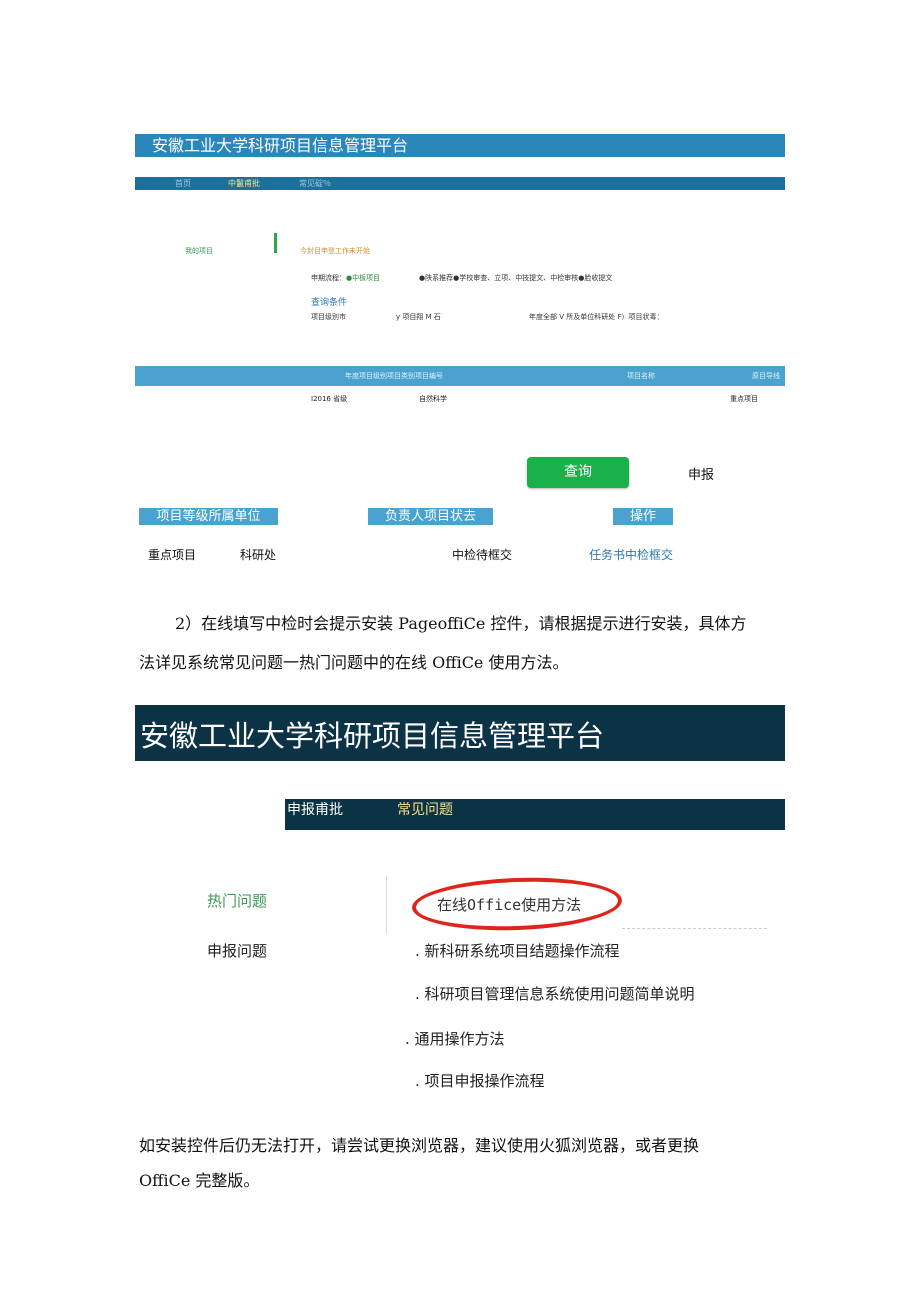 The image size is (920, 1301). Describe the element at coordinates (430, 516) in the screenshot. I see `label-owner-status: 负责人项目状去` at that location.